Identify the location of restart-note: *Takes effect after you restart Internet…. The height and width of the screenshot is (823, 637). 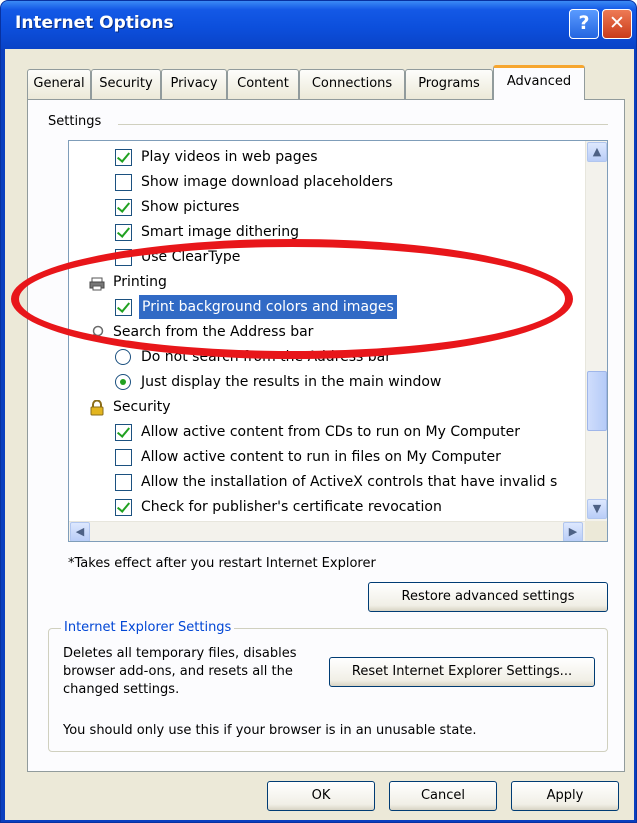
(222, 563).